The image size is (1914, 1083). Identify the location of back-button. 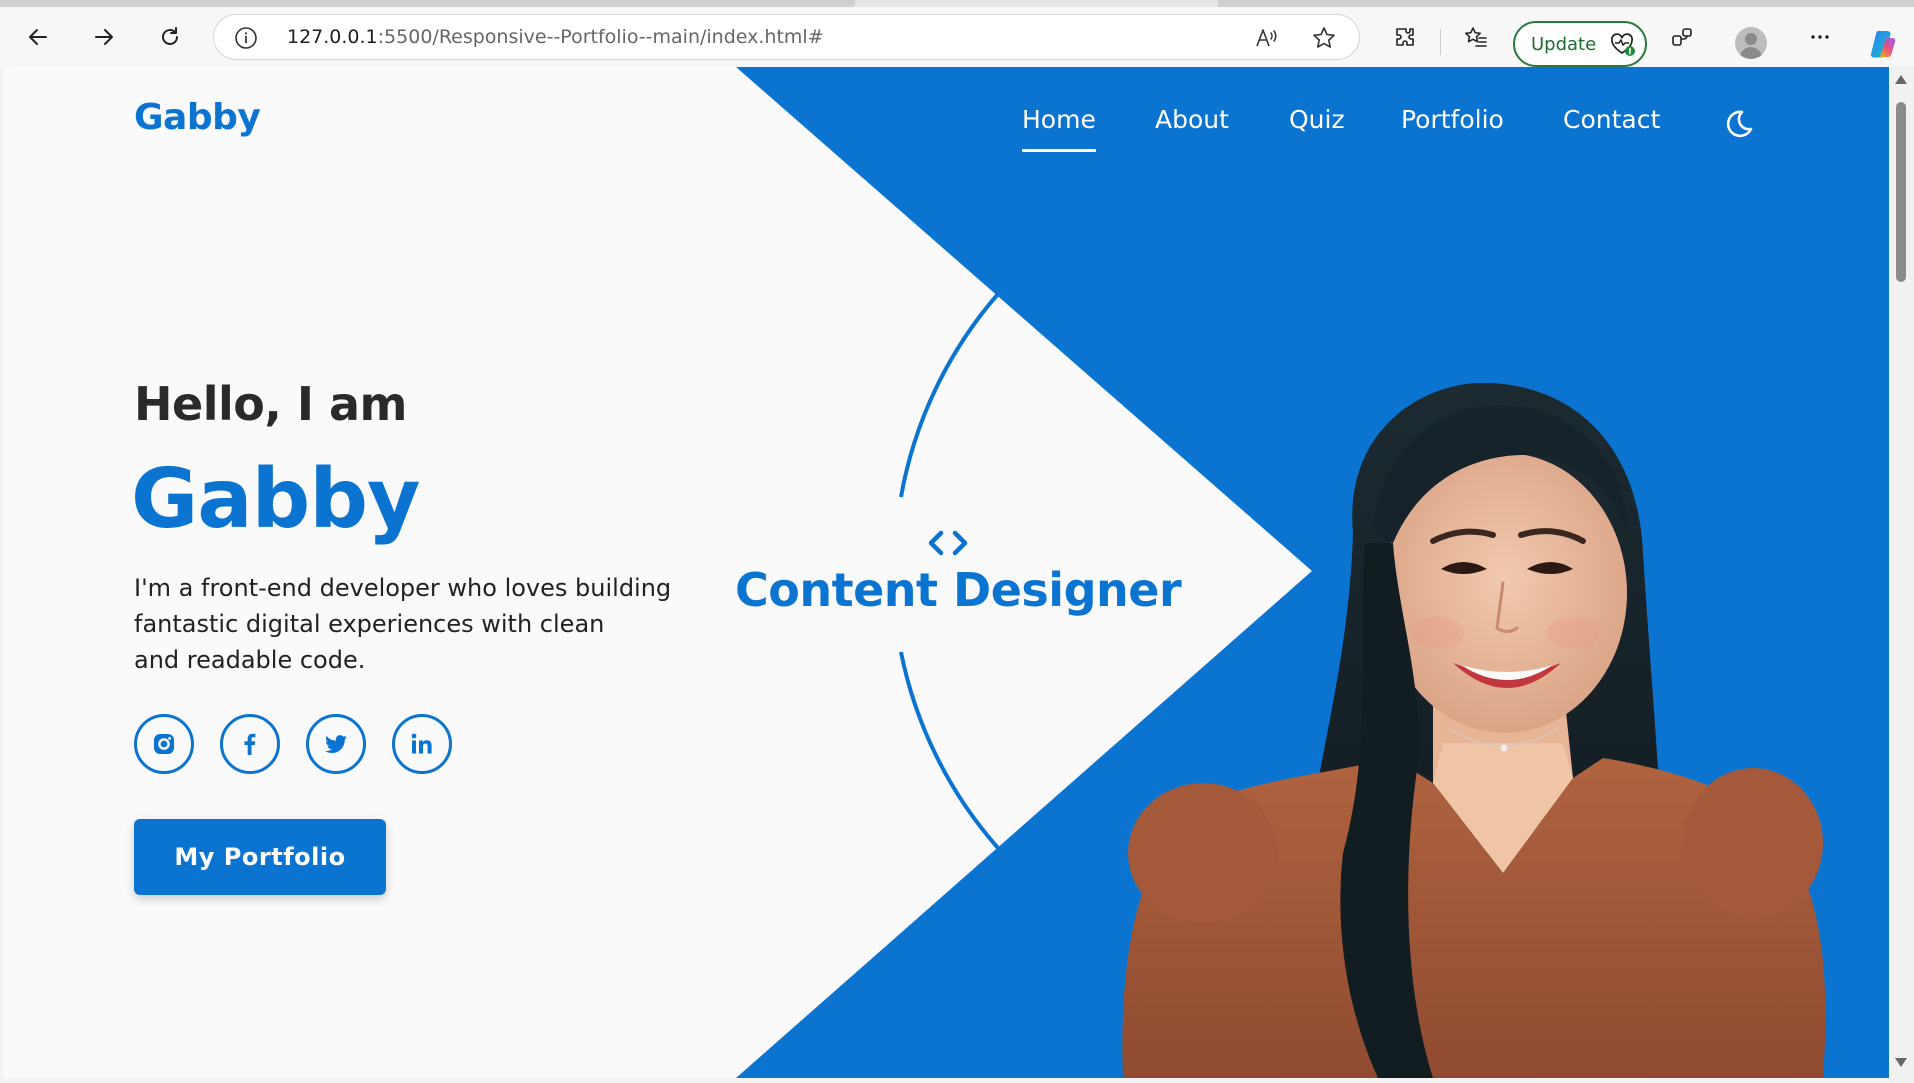
(38, 37).